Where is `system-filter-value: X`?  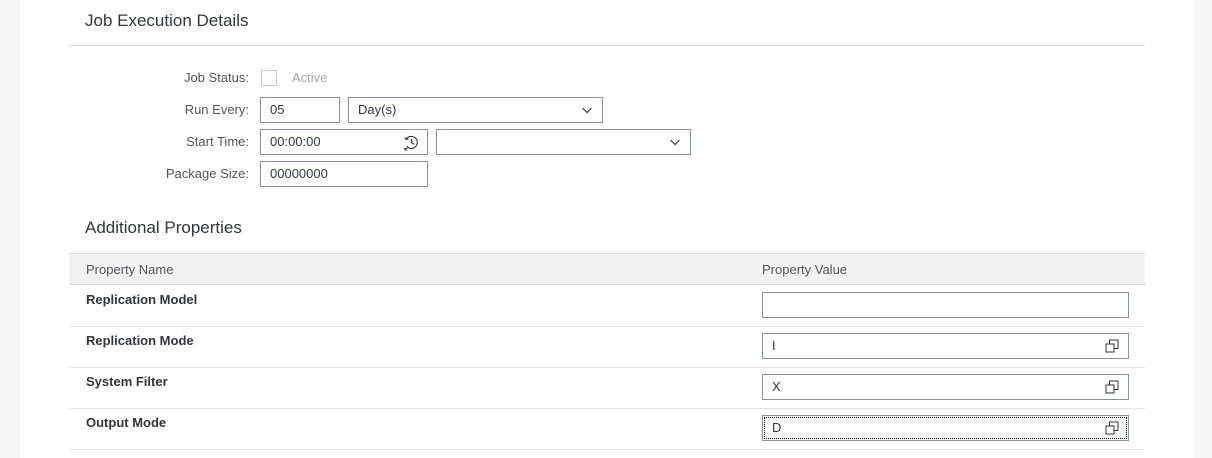 system-filter-value: X is located at coordinates (776, 386).